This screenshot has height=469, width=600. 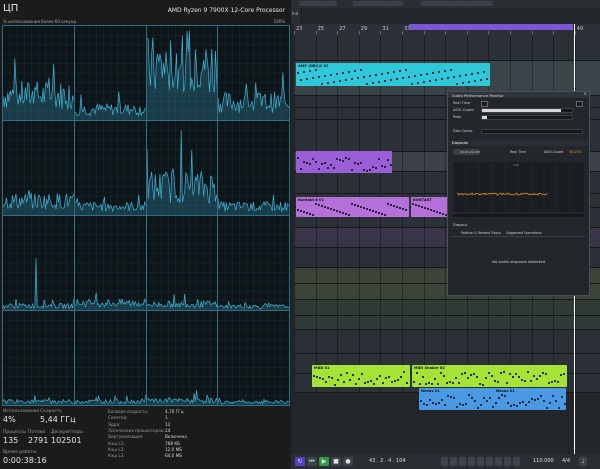 What do you see at coordinates (324, 461) in the screenshot?
I see `play-button: ▶` at bounding box center [324, 461].